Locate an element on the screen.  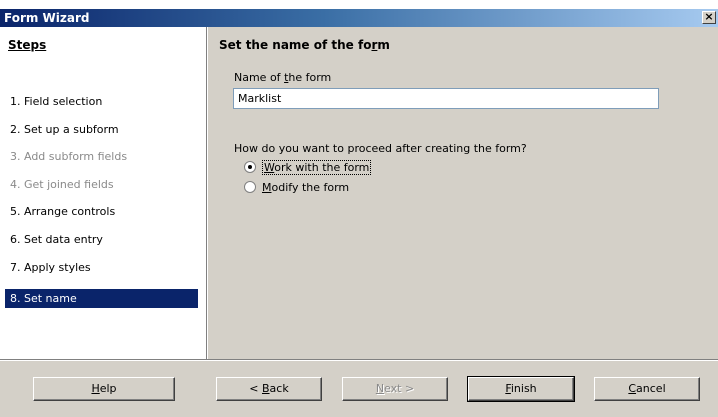
radio-checked-icon is located at coordinates (250, 167).